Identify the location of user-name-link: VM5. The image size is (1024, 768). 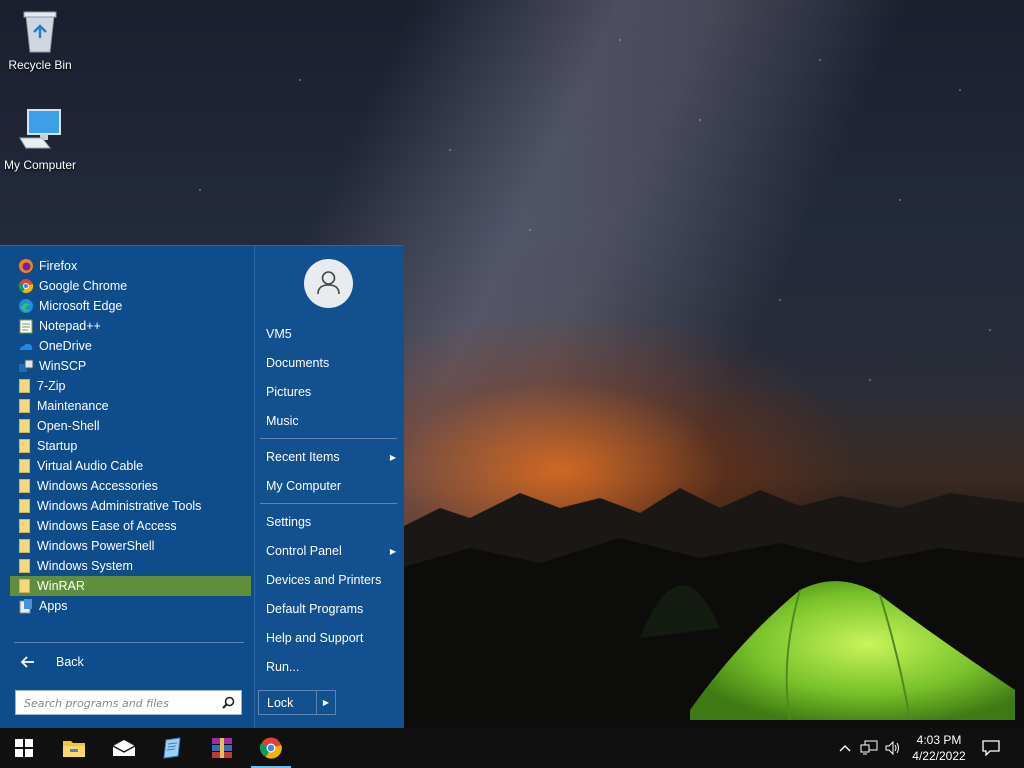
(331, 334).